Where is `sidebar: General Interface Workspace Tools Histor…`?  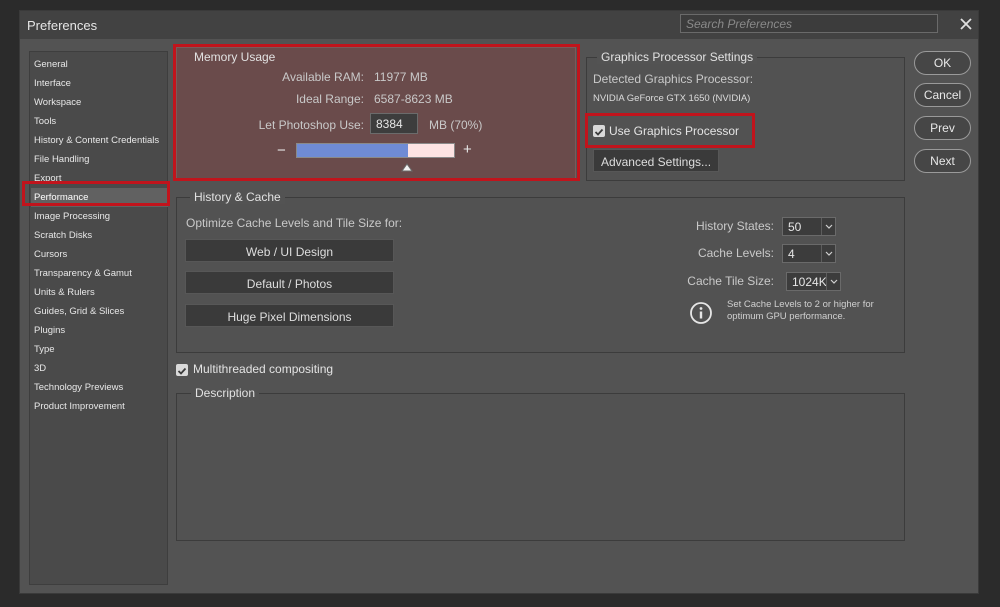 sidebar: General Interface Workspace Tools Histor… is located at coordinates (98, 318).